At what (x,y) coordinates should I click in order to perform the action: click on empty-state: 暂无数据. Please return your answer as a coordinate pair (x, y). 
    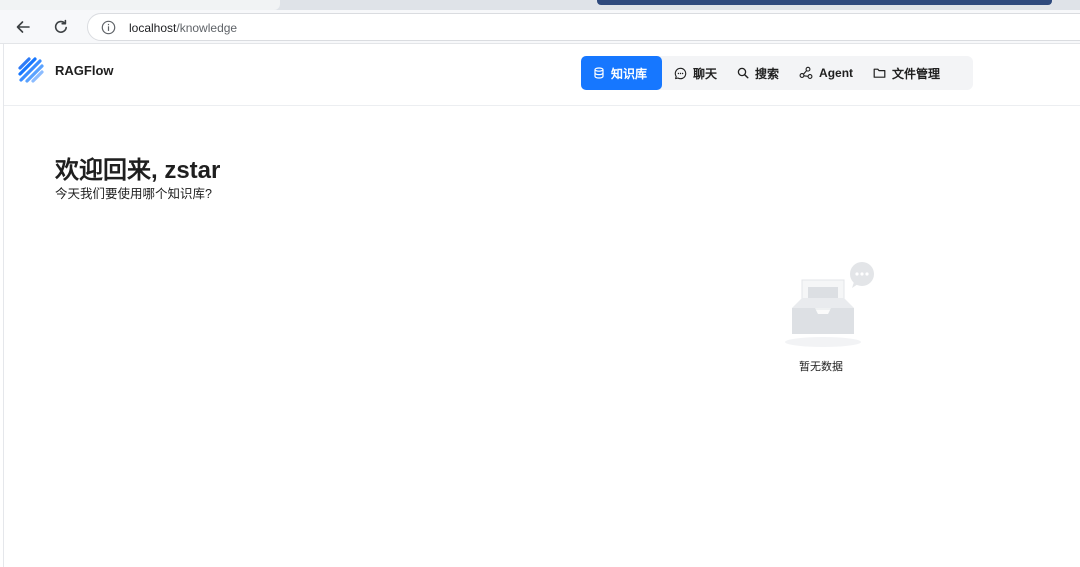
    Looking at the image, I should click on (832, 317).